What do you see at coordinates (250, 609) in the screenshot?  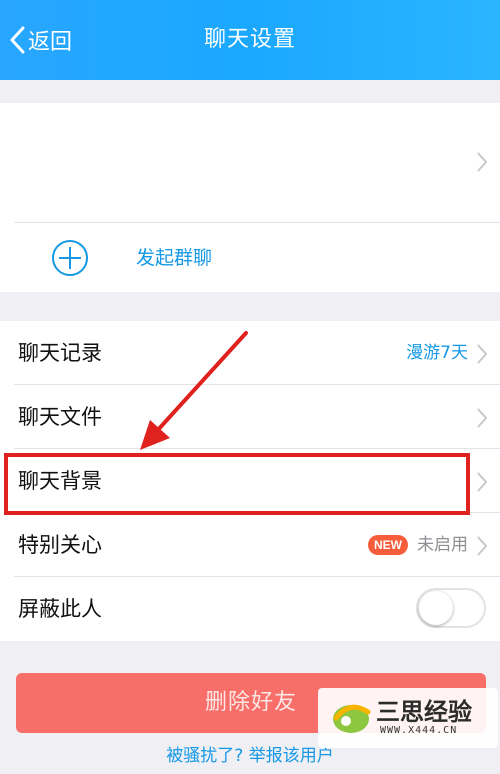 I see `block-user-row: 屏蔽此人` at bounding box center [250, 609].